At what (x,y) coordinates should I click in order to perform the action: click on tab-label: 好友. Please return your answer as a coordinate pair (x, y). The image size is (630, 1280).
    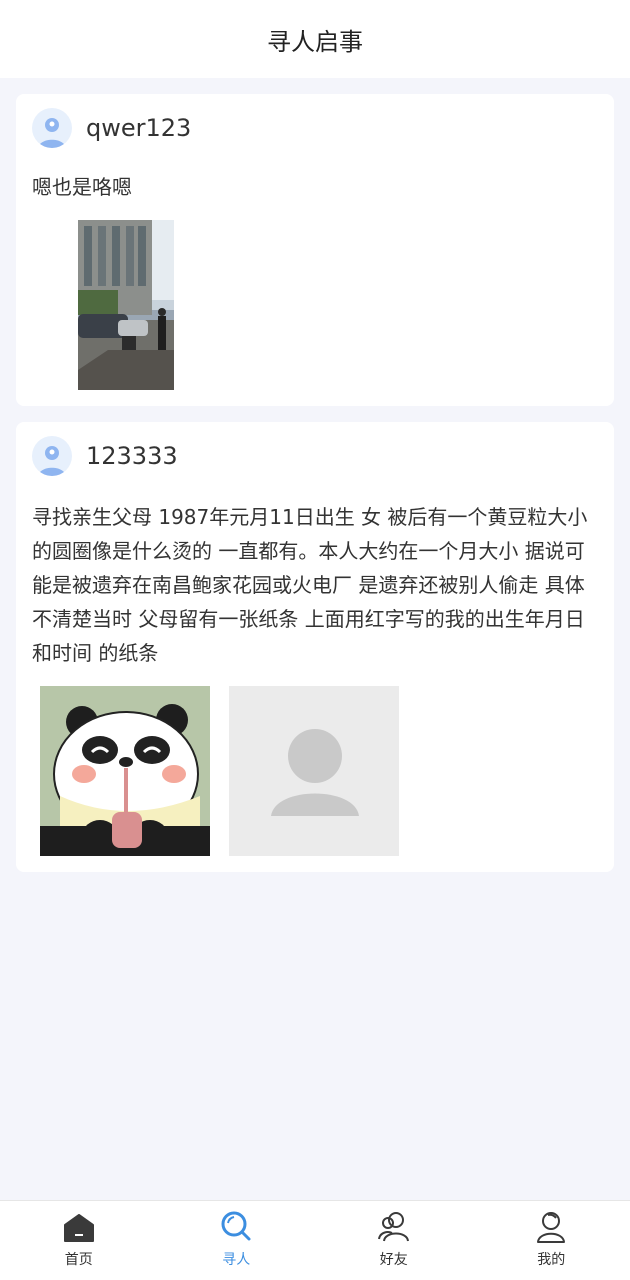
    Looking at the image, I should click on (393, 1260).